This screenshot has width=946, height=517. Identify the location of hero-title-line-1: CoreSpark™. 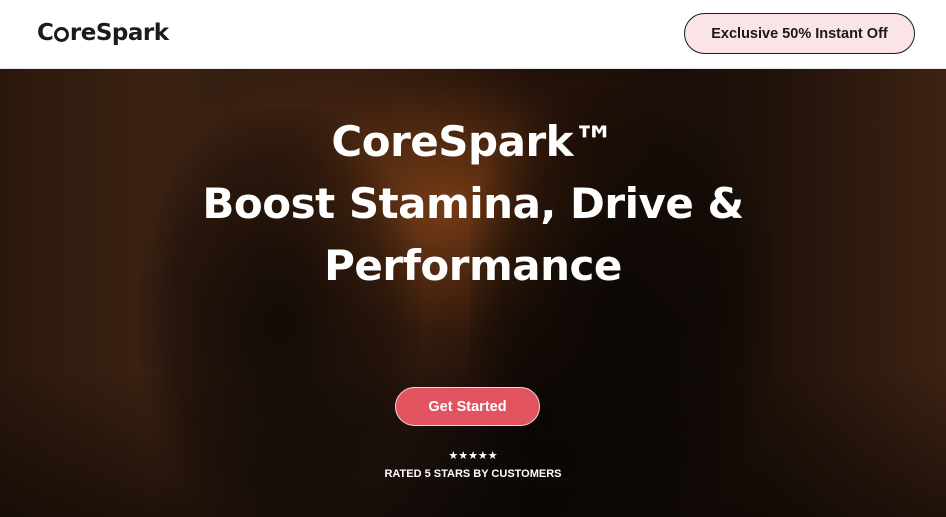
(473, 141).